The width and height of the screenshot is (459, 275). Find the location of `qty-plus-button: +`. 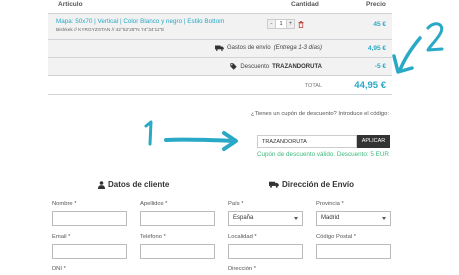

qty-plus-button: + is located at coordinates (290, 24).